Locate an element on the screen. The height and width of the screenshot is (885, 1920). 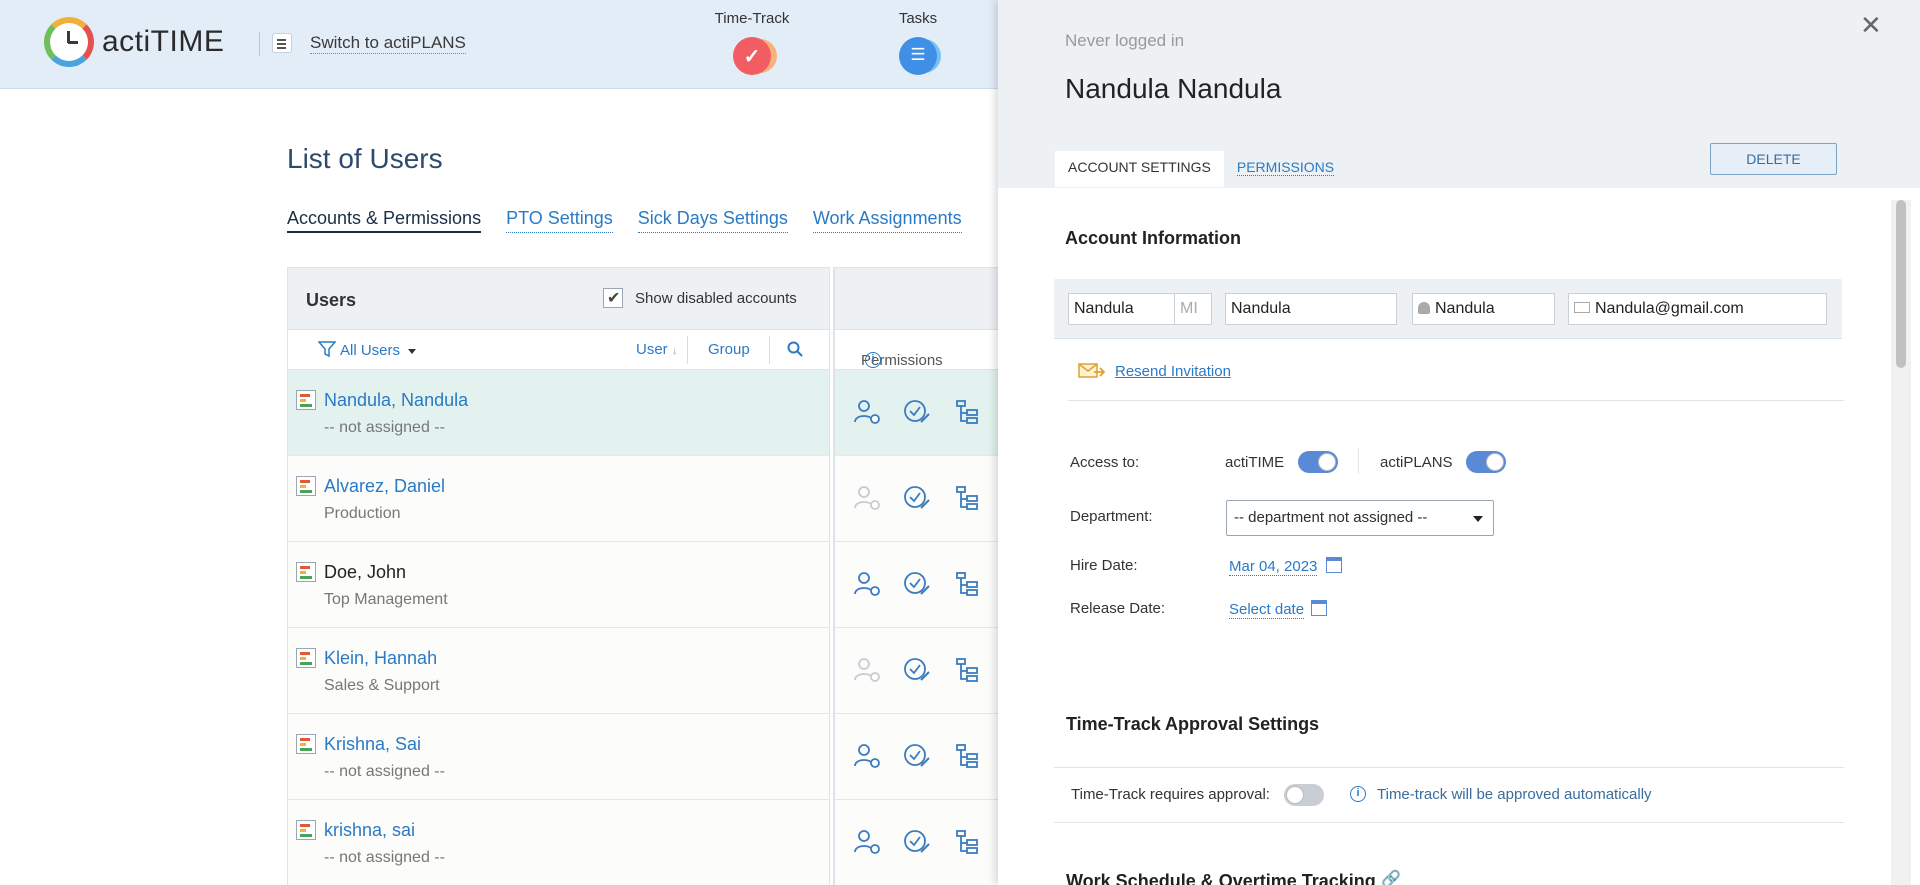
actitime-logo: actiTIME is located at coordinates (134, 42).